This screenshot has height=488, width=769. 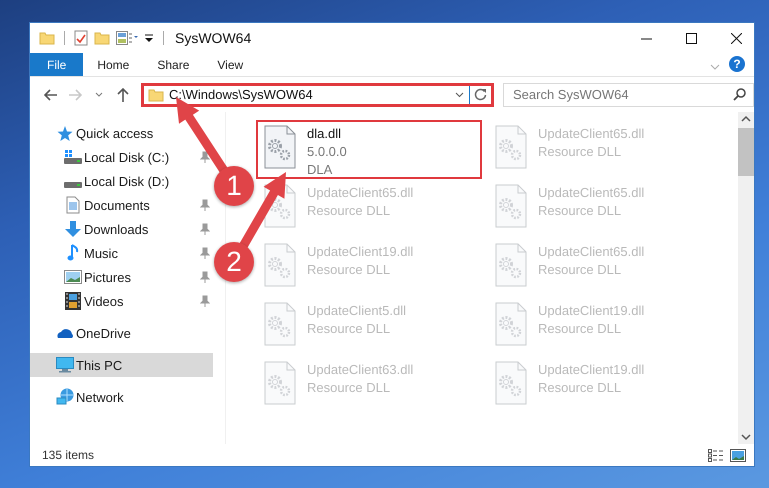 I want to click on new-folder-icon, so click(x=102, y=38).